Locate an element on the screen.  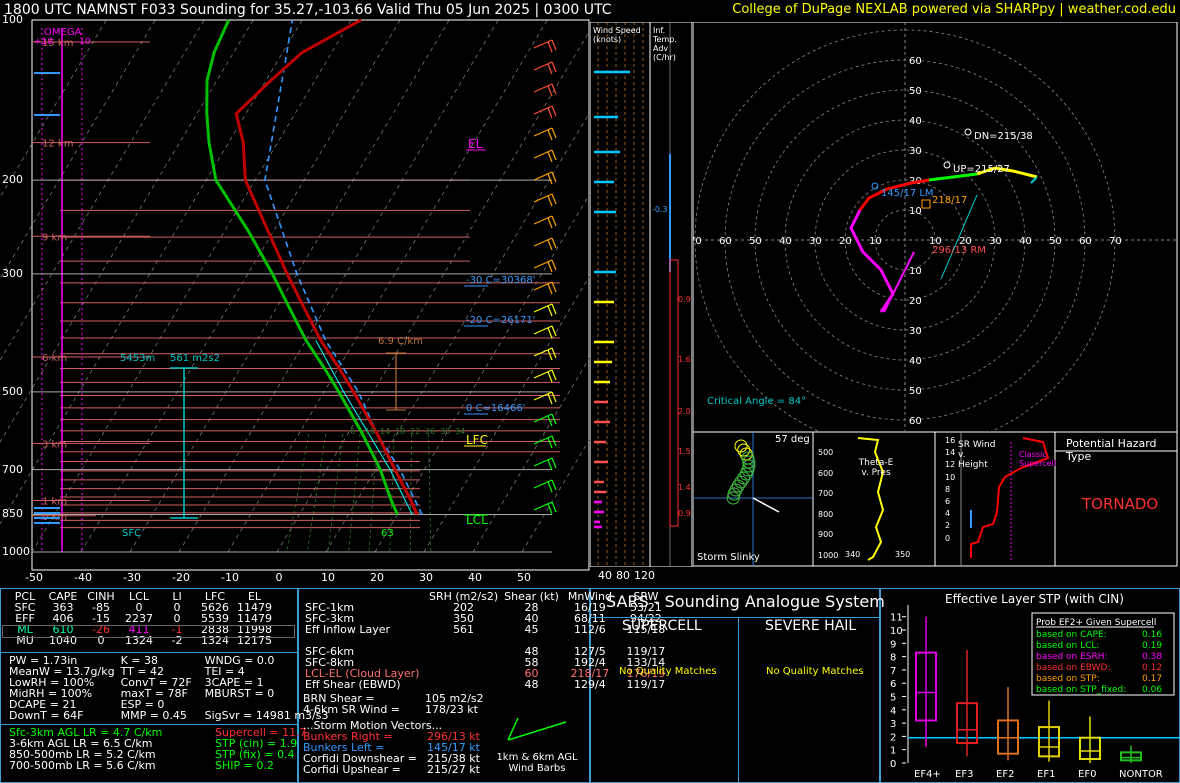
stp-ytick: 1 is located at coordinates (893, 751).